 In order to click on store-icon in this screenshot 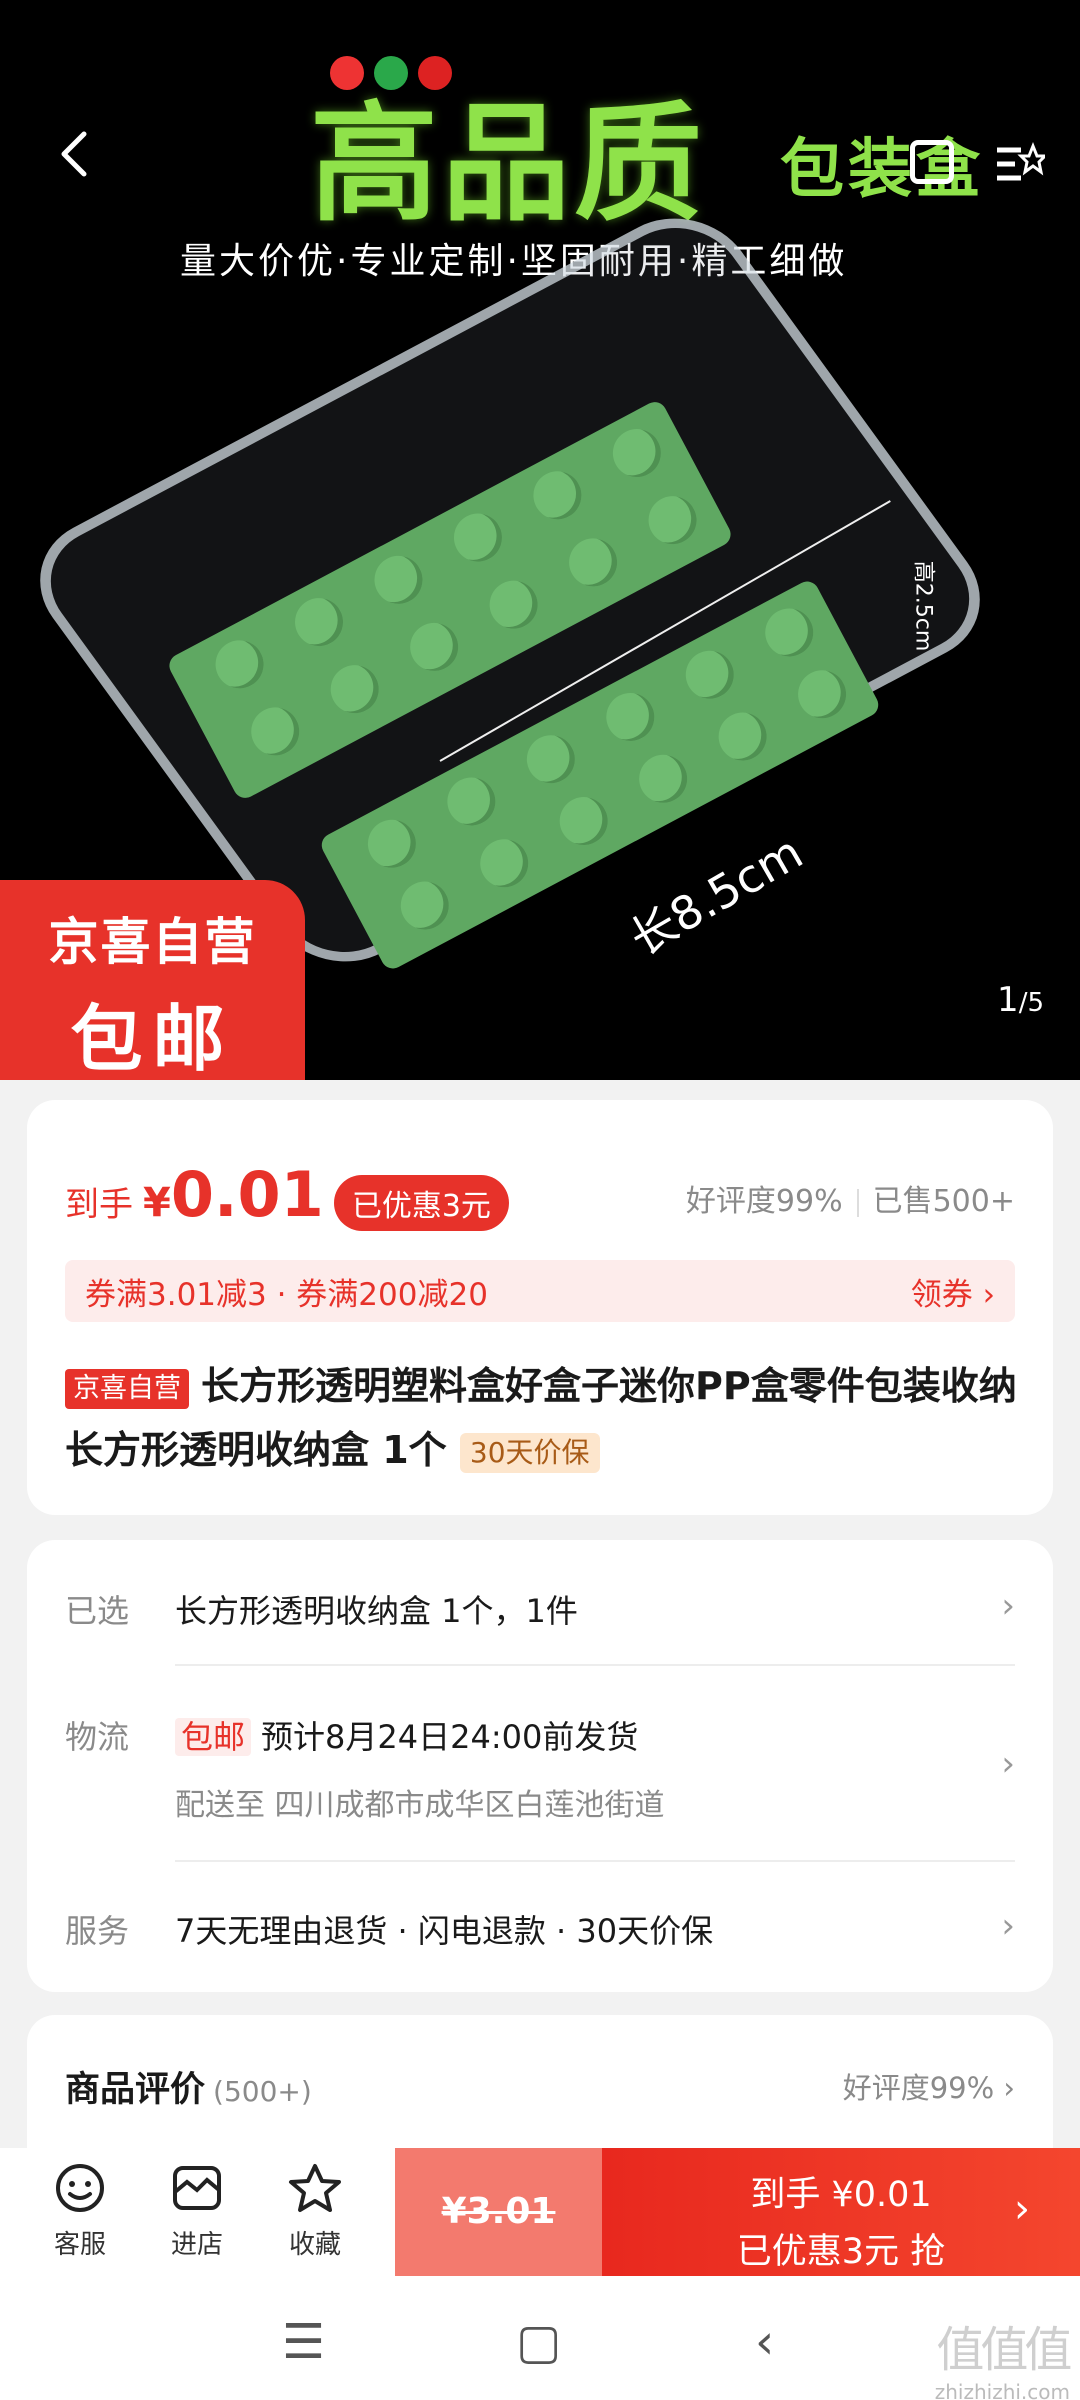, I will do `click(197, 2188)`.